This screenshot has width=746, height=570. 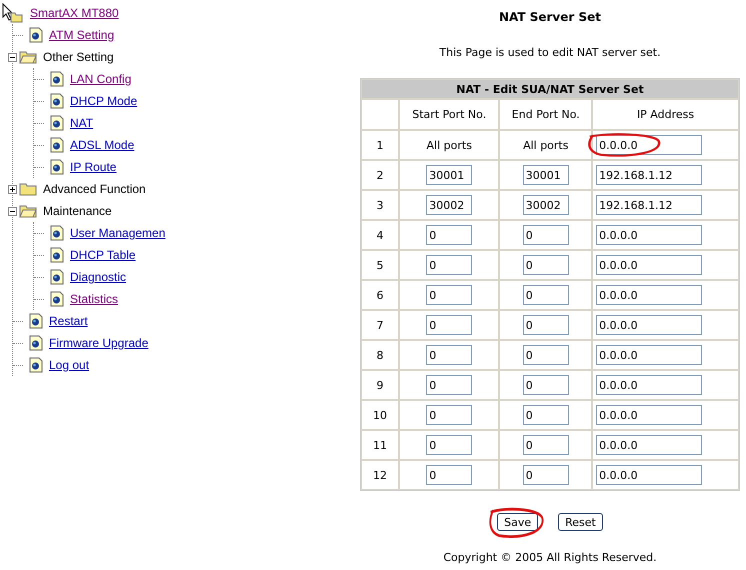 I want to click on tree-link: Firmware Upgrade, so click(x=98, y=343).